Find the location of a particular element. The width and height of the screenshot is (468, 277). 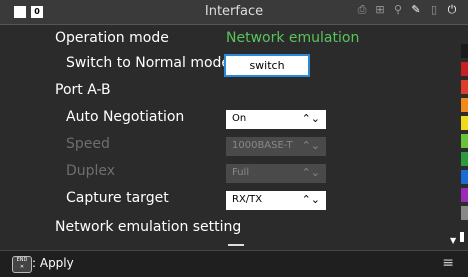

auto-negotiation-label: Auto Negotiation is located at coordinates (125, 117).